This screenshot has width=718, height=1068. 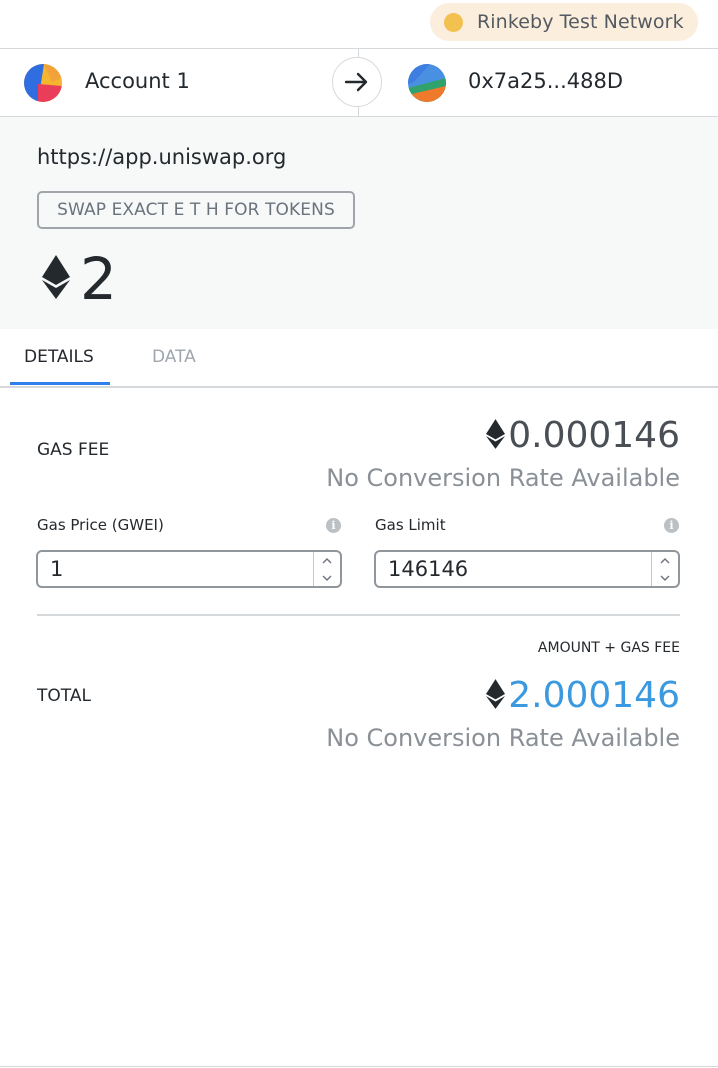 I want to click on gas-limit-input, so click(x=515, y=569).